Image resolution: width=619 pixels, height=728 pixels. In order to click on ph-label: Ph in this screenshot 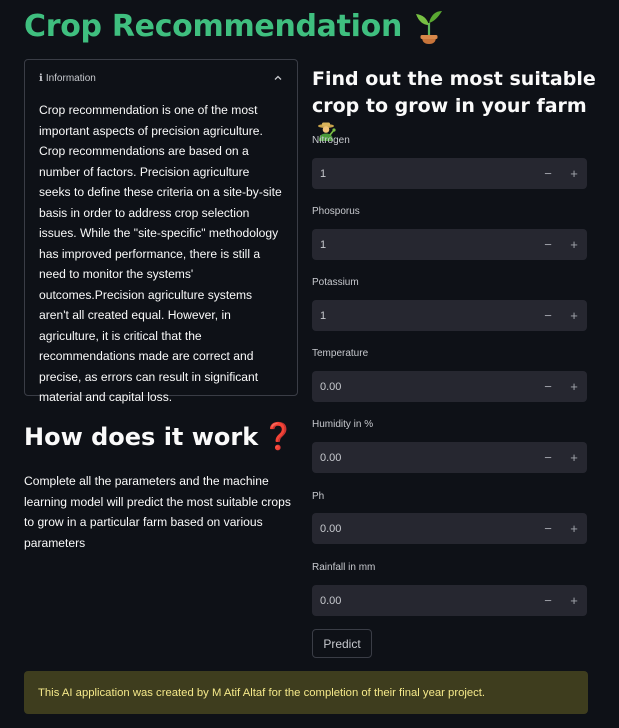, I will do `click(318, 496)`.